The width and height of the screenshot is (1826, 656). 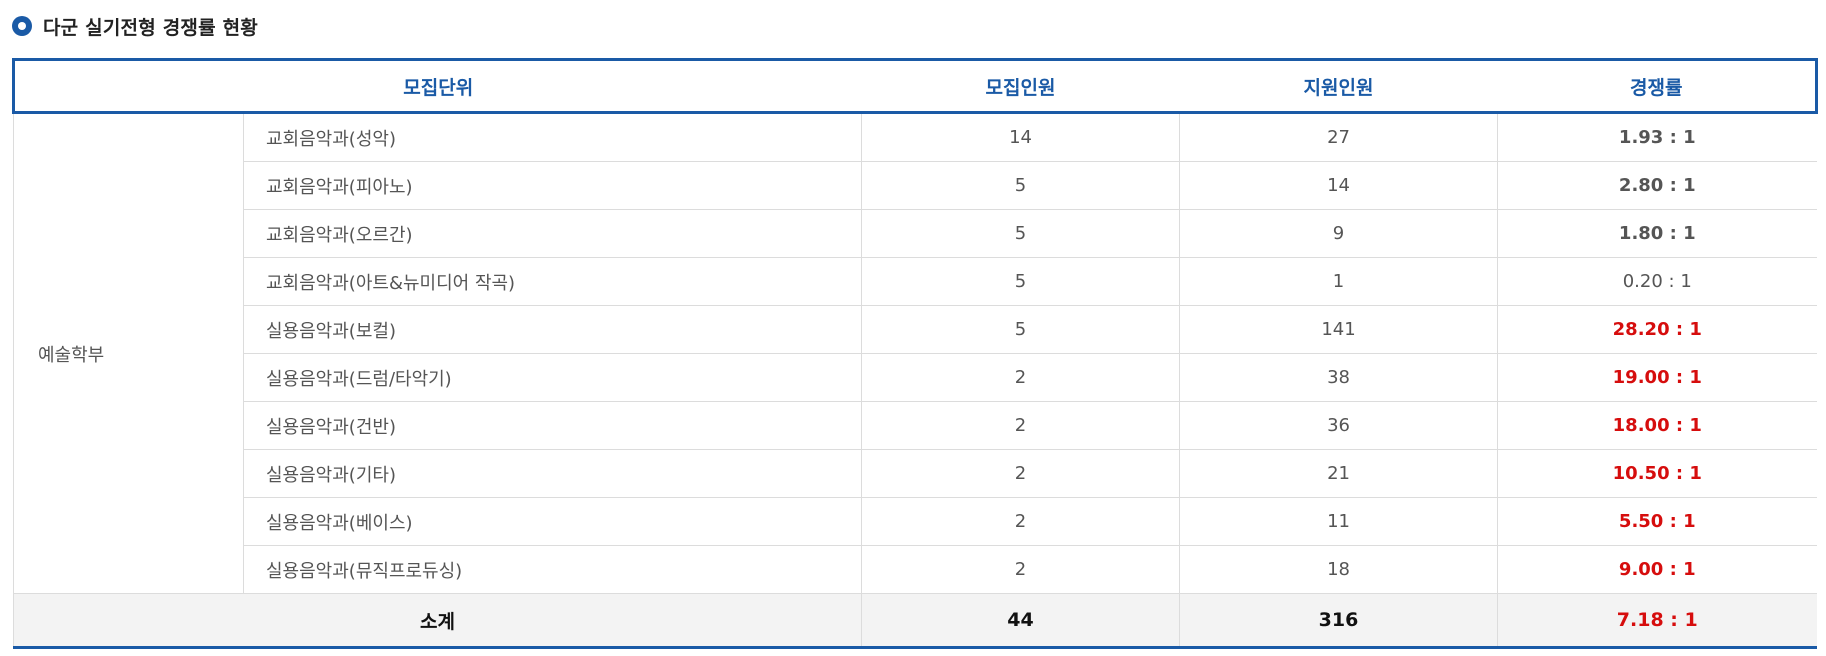 What do you see at coordinates (1657, 281) in the screenshot?
I see `ratio-cell: 0.20 : 1` at bounding box center [1657, 281].